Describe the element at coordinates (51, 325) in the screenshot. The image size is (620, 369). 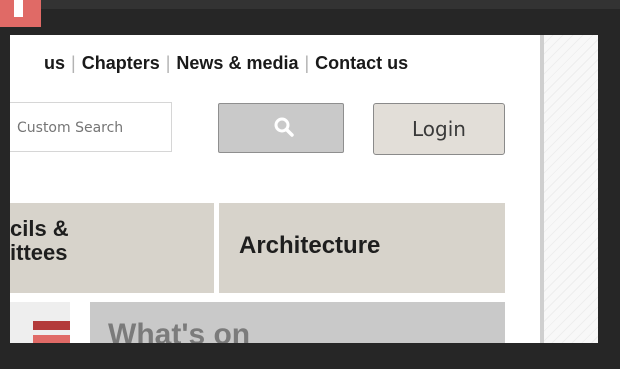
I see `flag-stripe-dark` at that location.